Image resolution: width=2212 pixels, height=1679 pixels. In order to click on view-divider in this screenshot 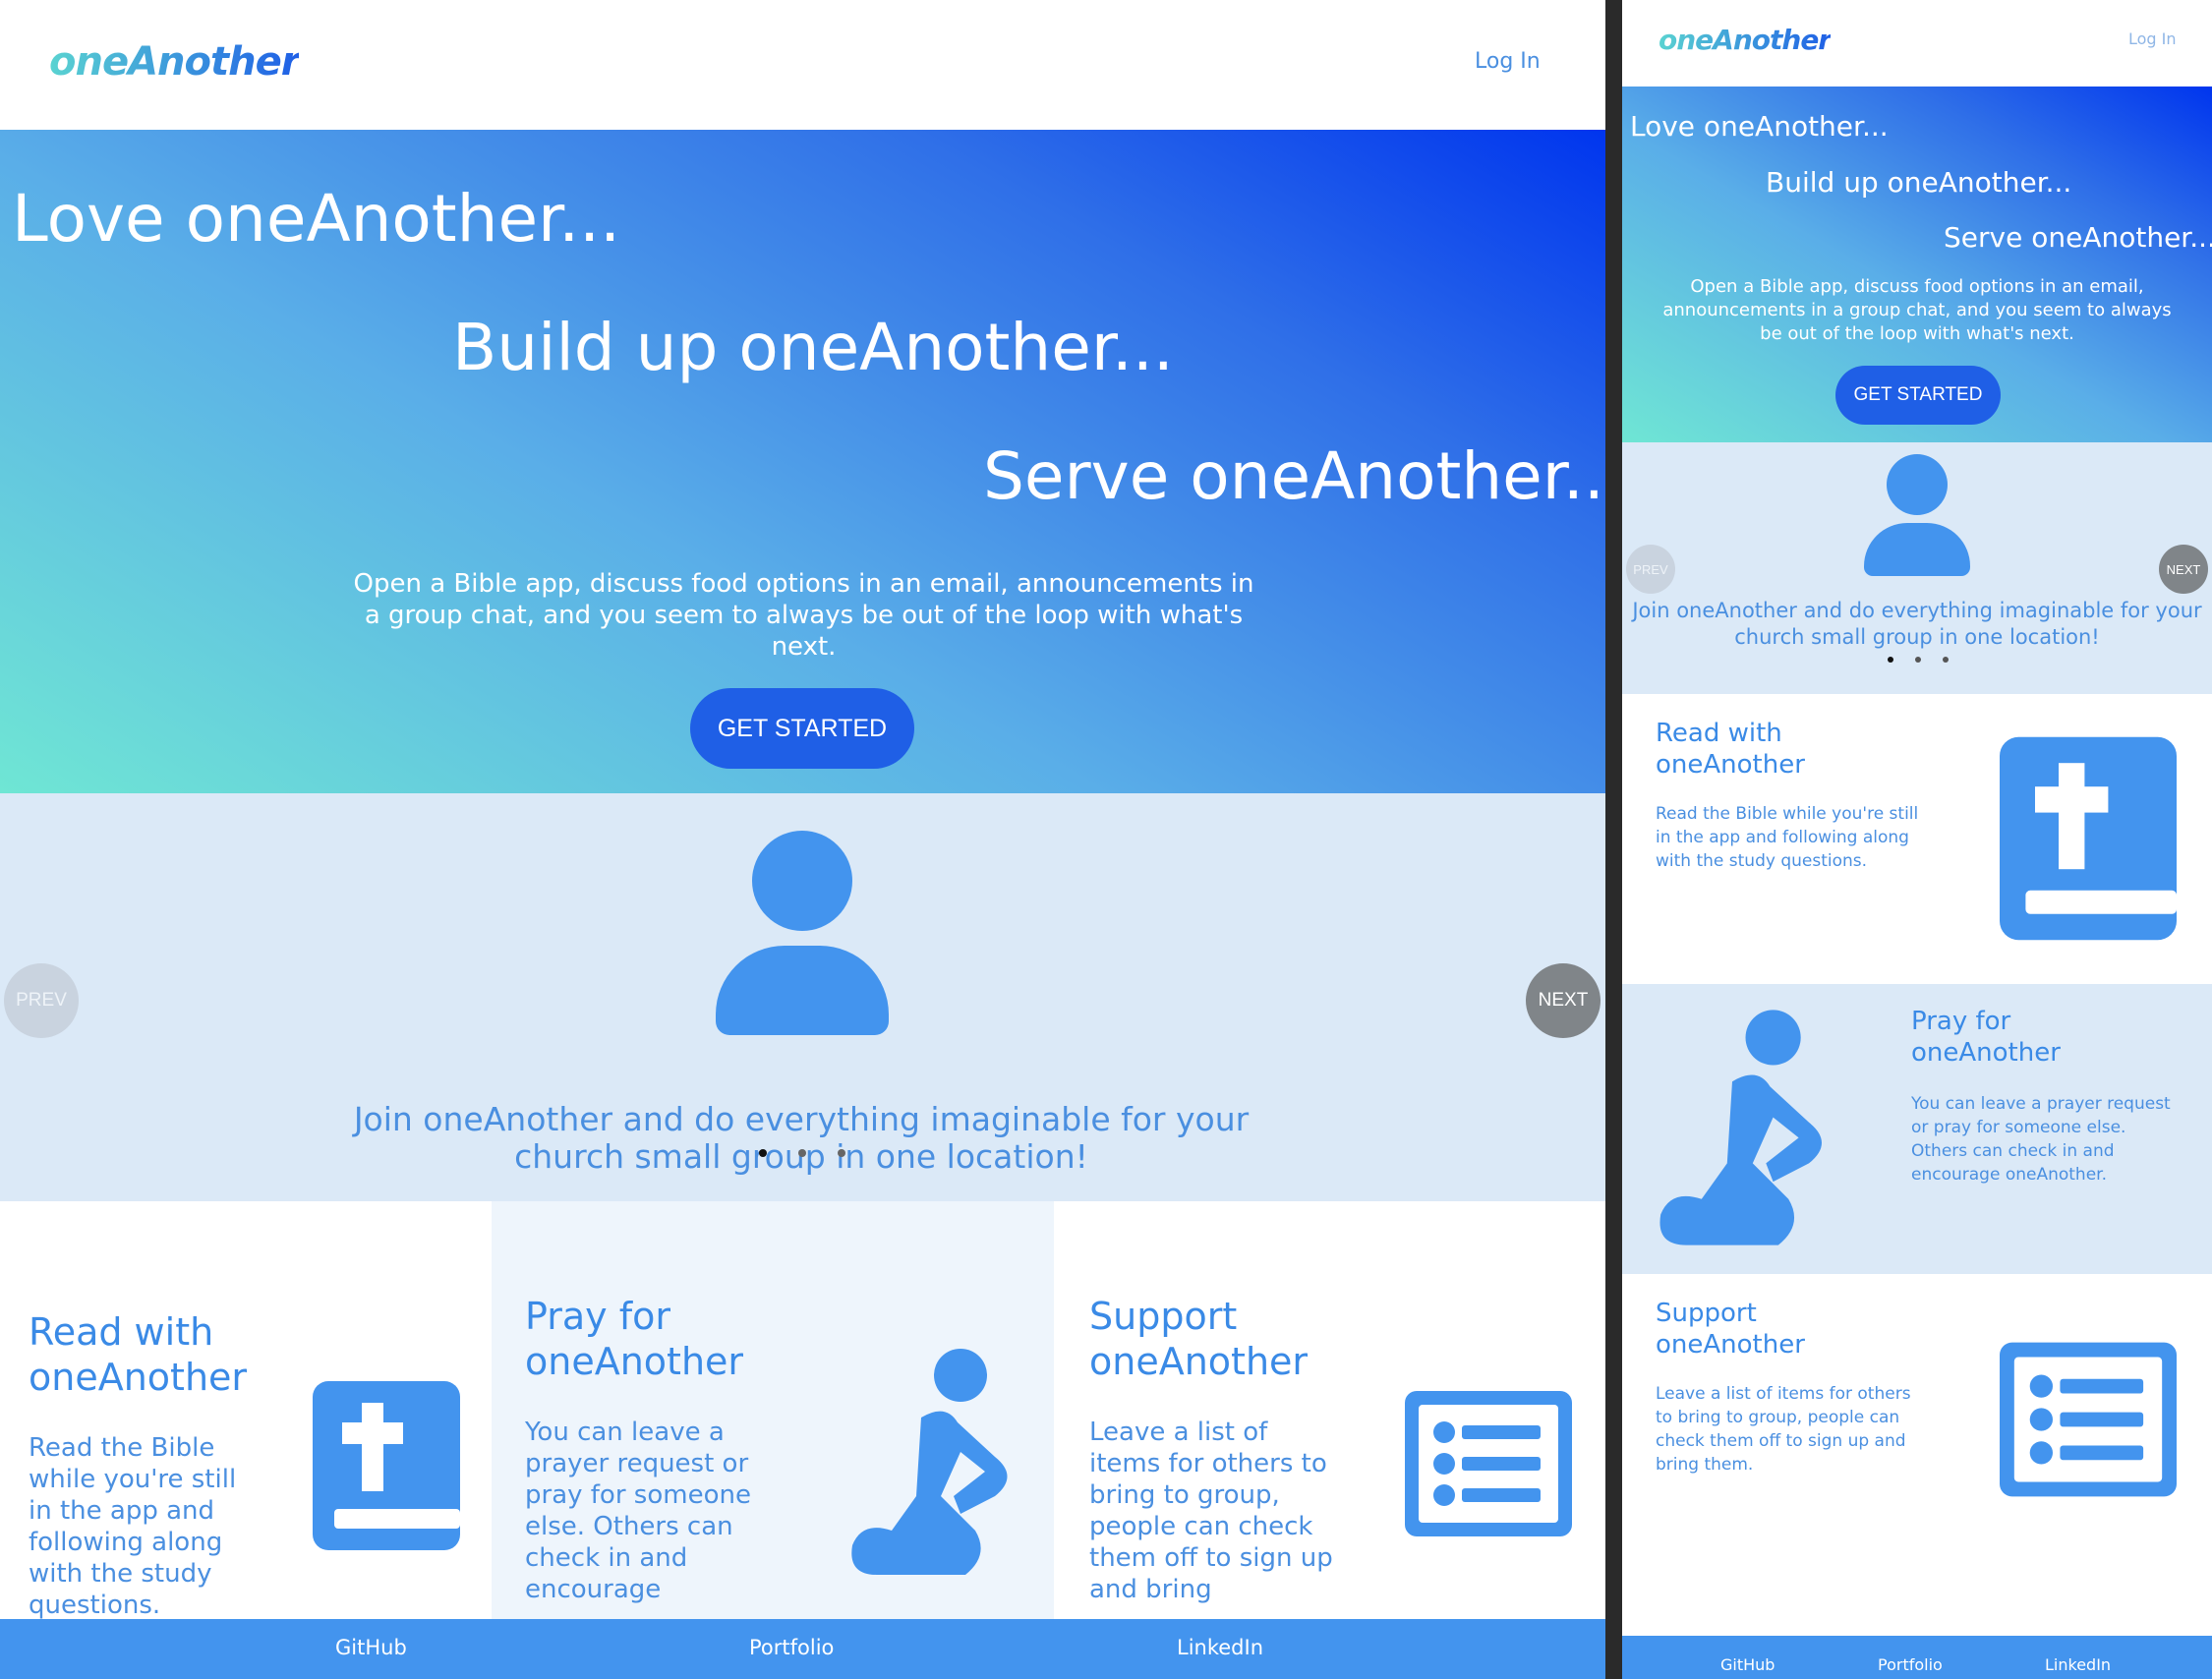, I will do `click(1614, 840)`.